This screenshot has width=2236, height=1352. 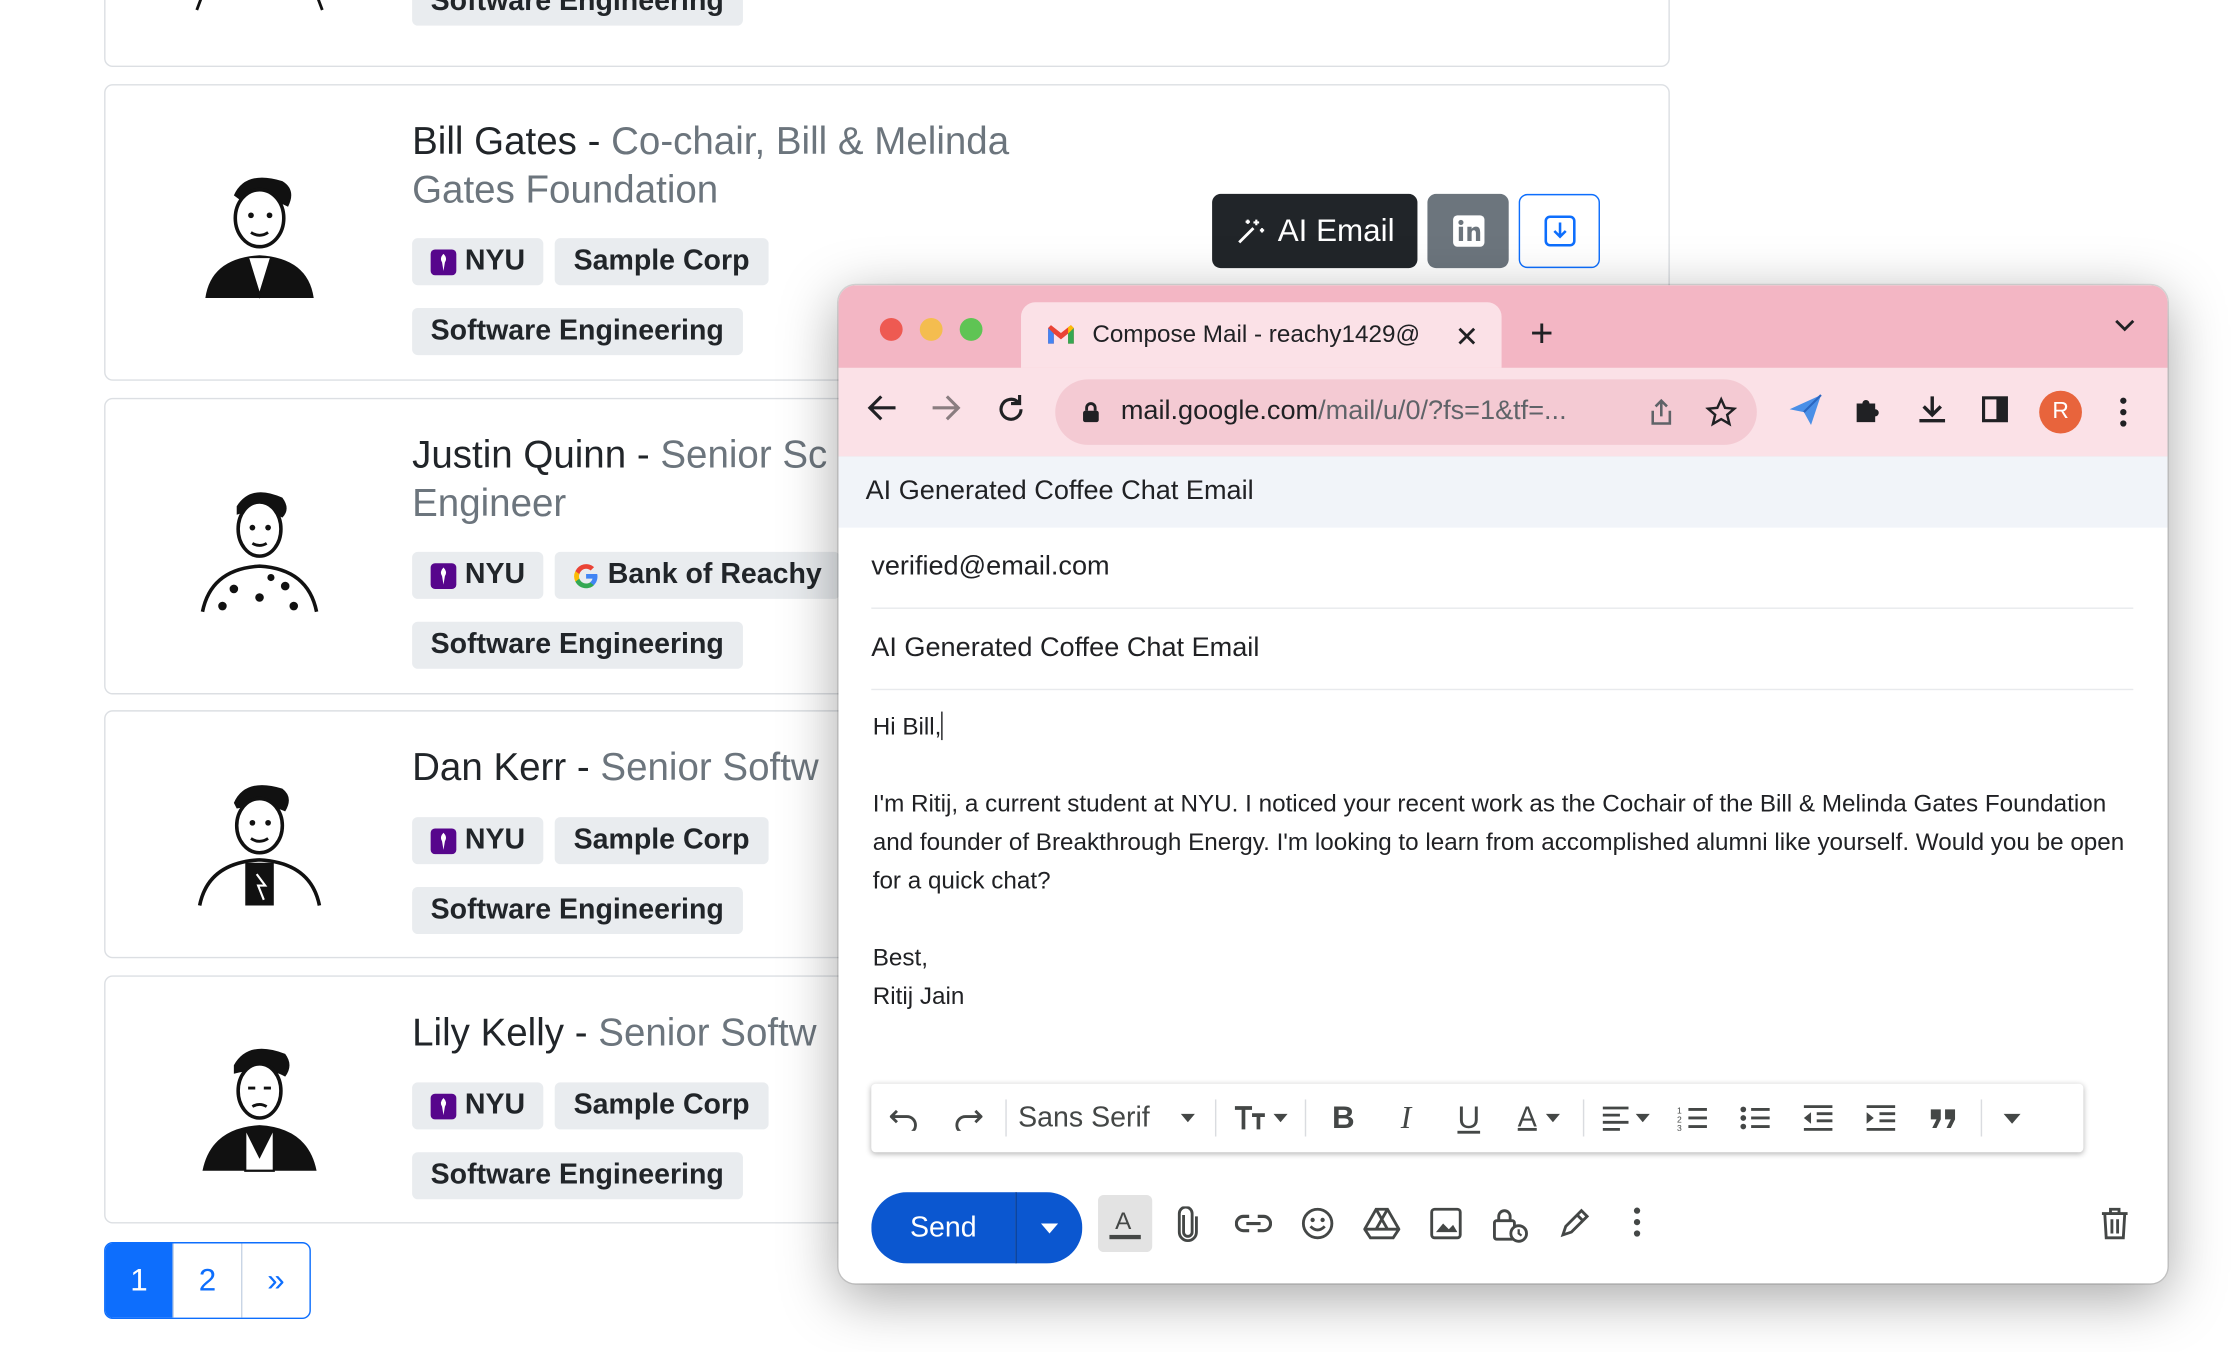 I want to click on pagination: 1 2 », so click(x=207, y=1281).